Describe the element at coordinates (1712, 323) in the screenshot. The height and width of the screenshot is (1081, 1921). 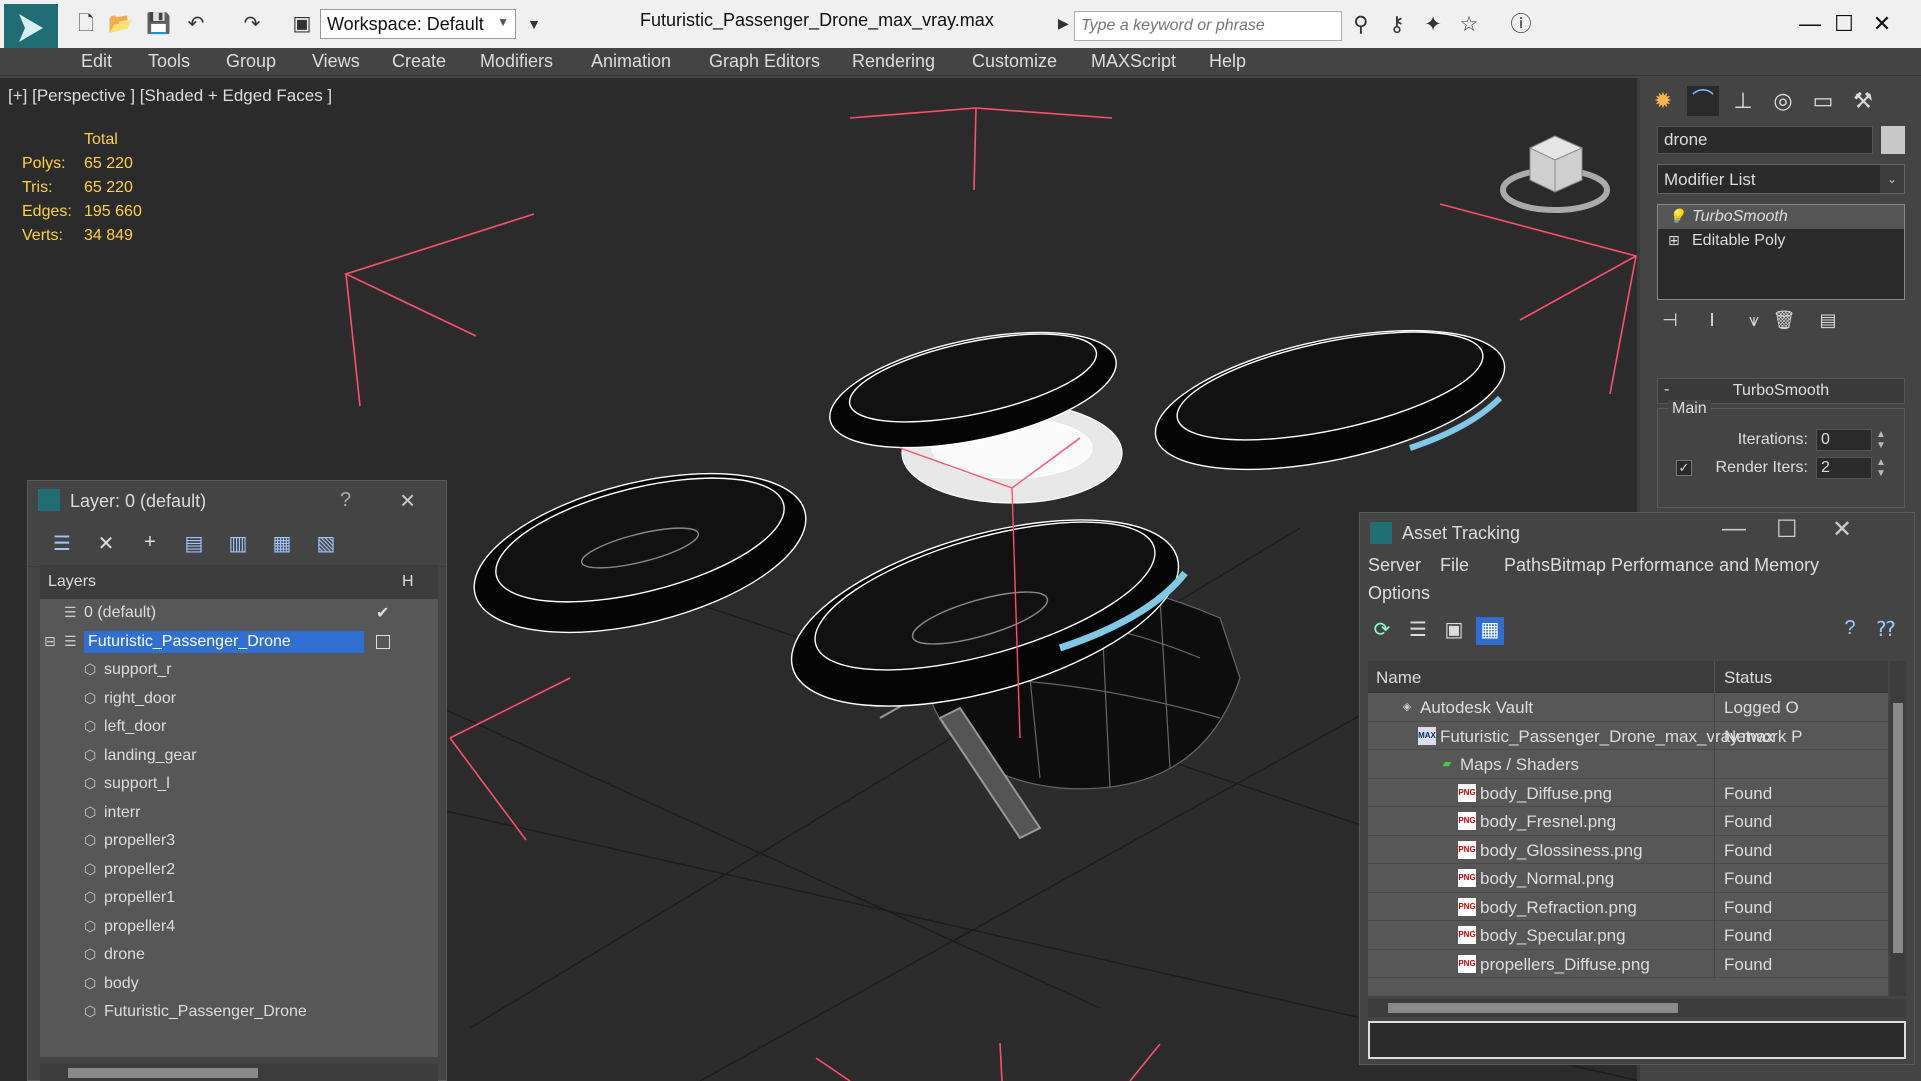
I see `show-end-result-icon: Ⅰ` at that location.